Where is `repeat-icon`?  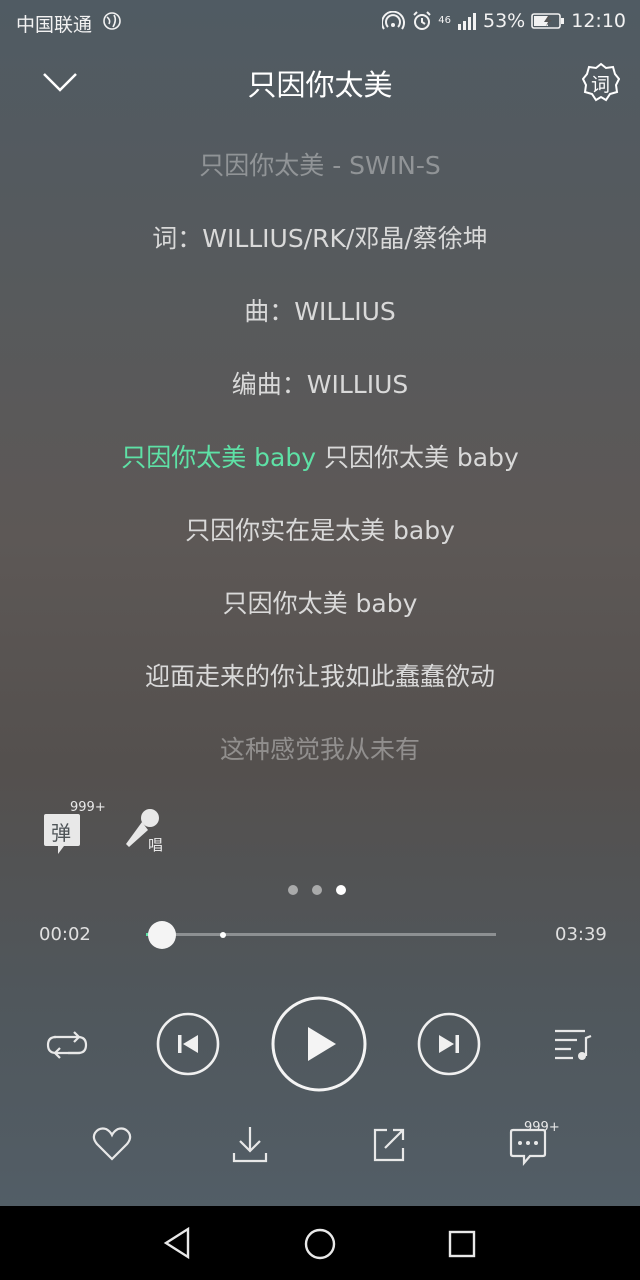
repeat-icon is located at coordinates (67, 1044).